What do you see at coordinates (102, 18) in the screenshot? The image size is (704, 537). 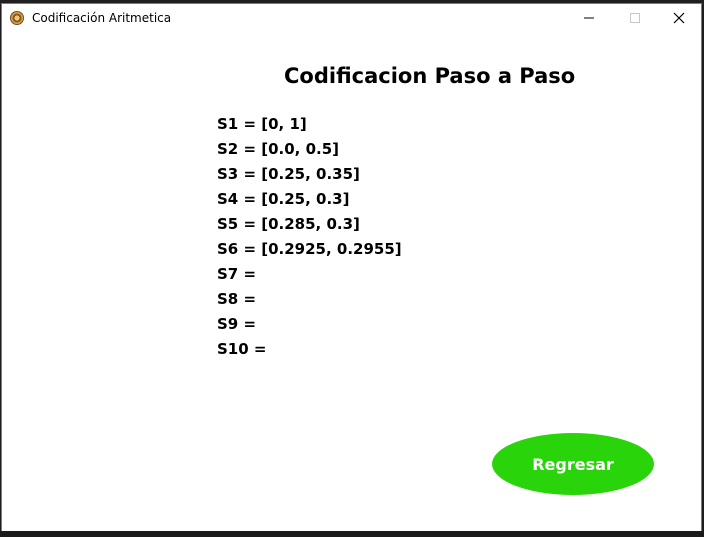 I see `window-title: Codificación Aritmetica` at bounding box center [102, 18].